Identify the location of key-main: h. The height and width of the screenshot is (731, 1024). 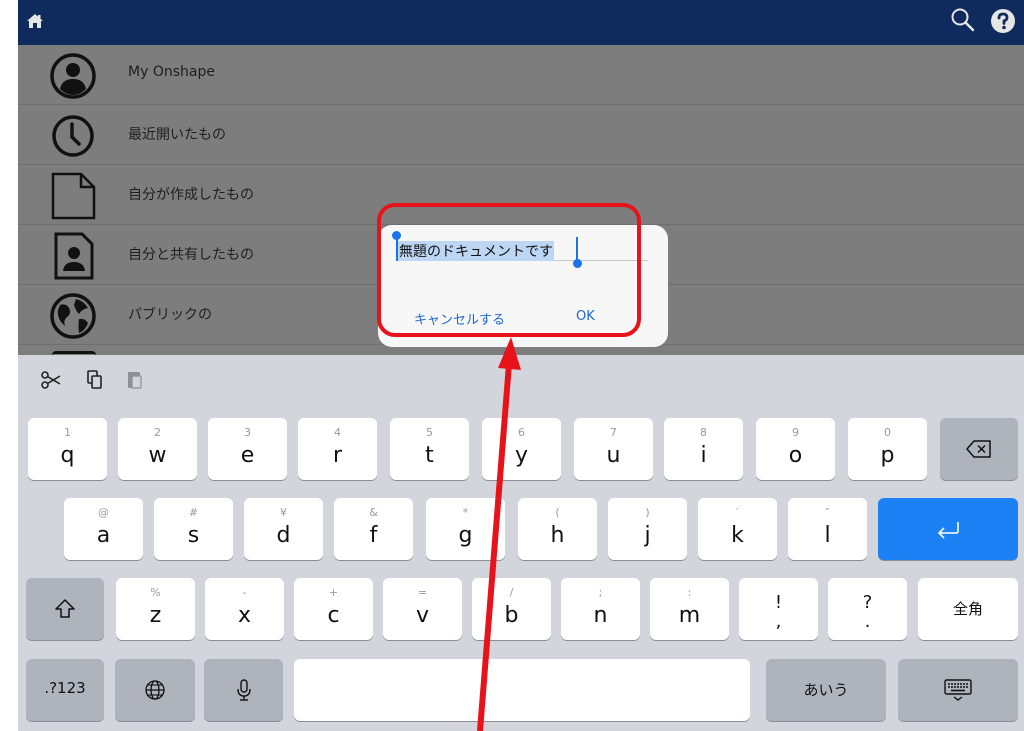
(557, 535).